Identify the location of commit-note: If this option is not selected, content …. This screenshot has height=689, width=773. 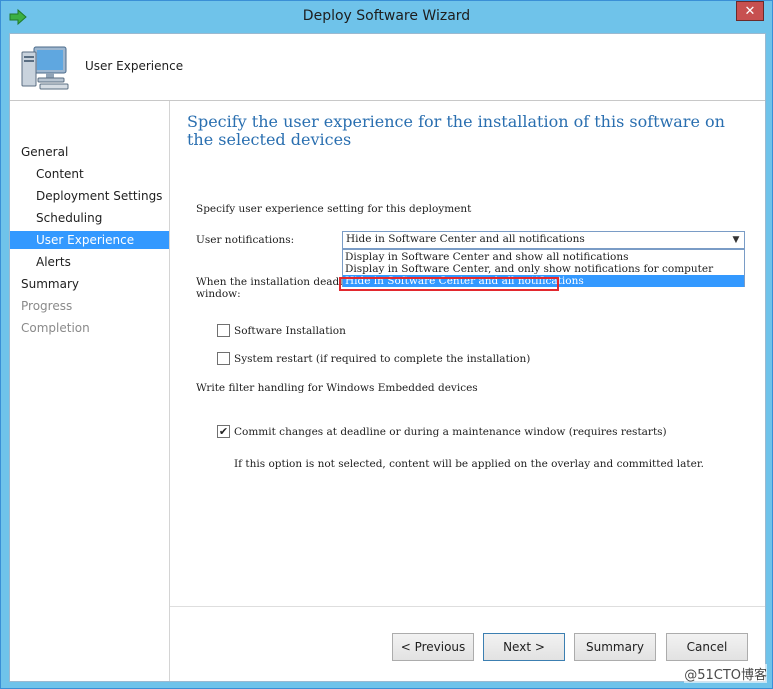
(469, 464).